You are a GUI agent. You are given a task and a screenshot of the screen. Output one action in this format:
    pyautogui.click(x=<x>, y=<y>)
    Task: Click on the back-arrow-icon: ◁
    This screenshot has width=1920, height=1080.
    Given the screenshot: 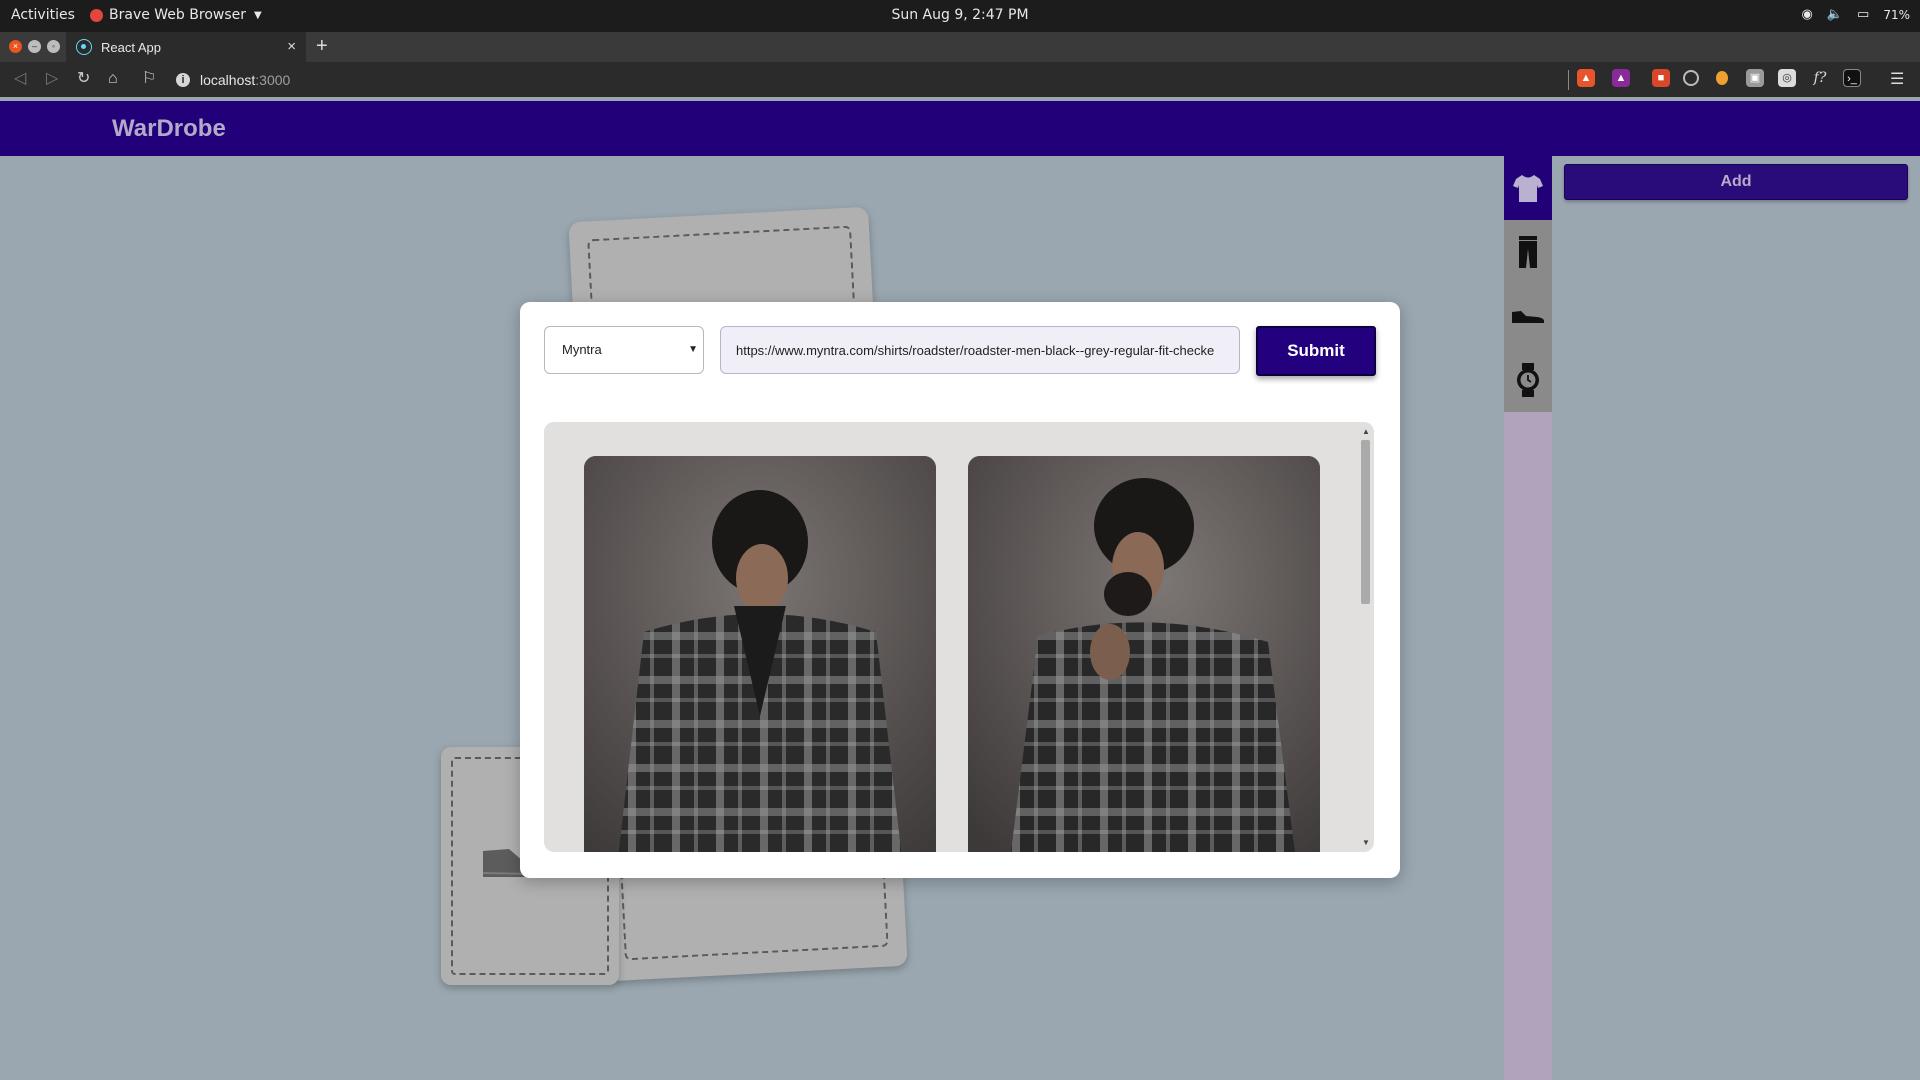 What is the action you would take?
    pyautogui.click(x=20, y=79)
    